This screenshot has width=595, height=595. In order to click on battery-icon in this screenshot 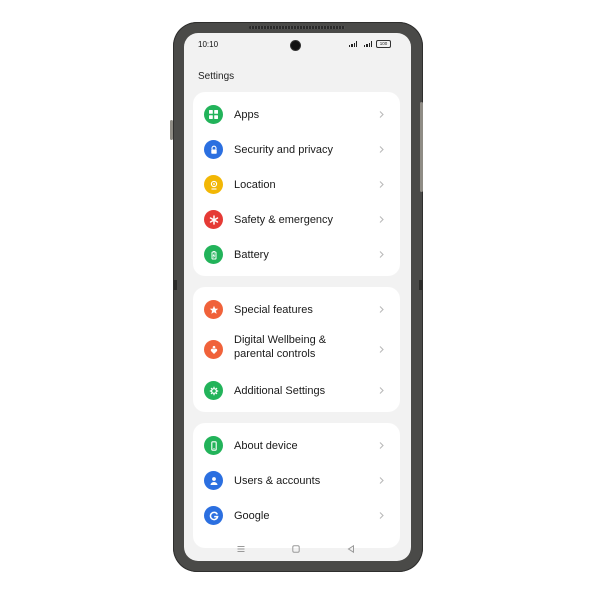, I will do `click(213, 254)`.